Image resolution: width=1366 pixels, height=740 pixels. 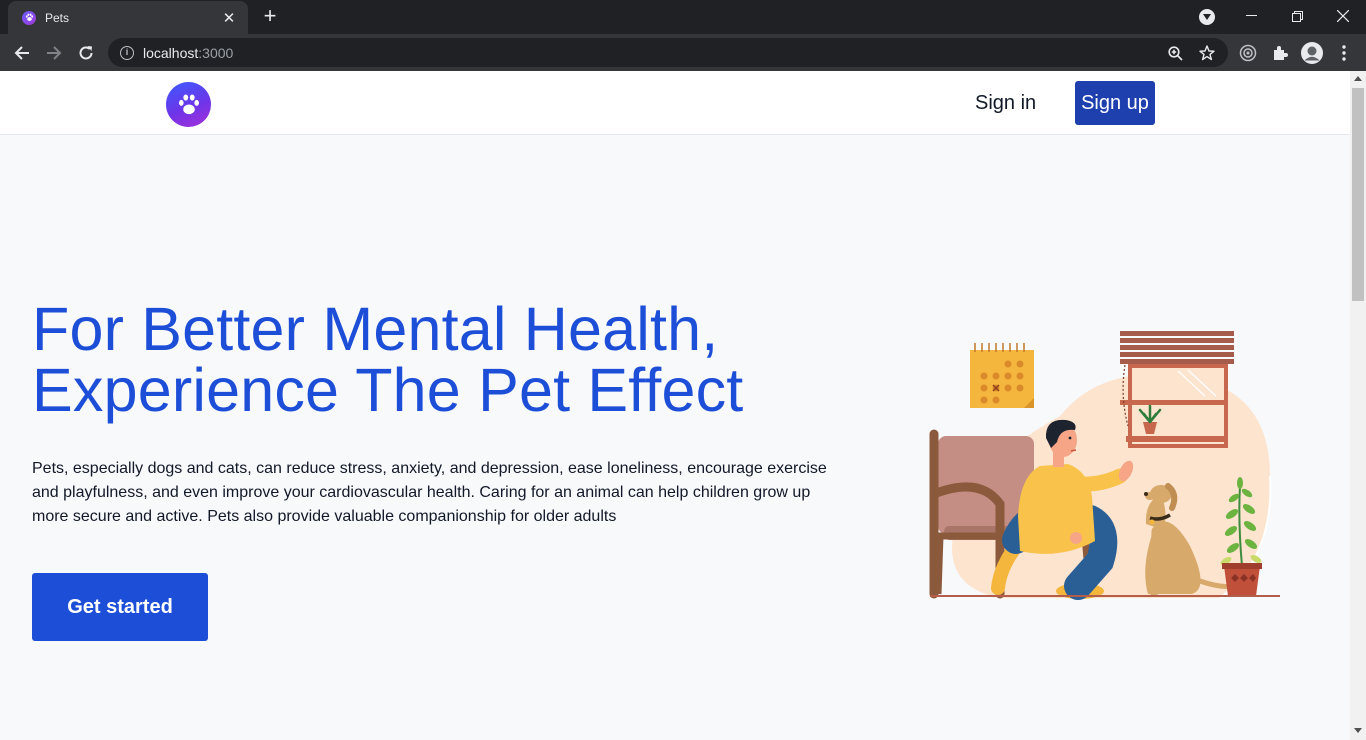 I want to click on restore-icon, so click(x=1297, y=16).